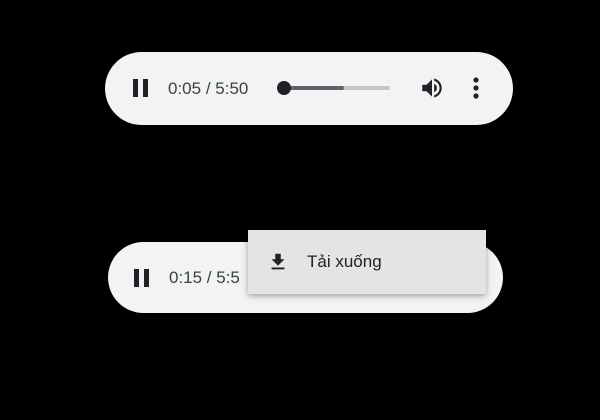 The height and width of the screenshot is (420, 600). I want to click on more-options-button, so click(476, 88).